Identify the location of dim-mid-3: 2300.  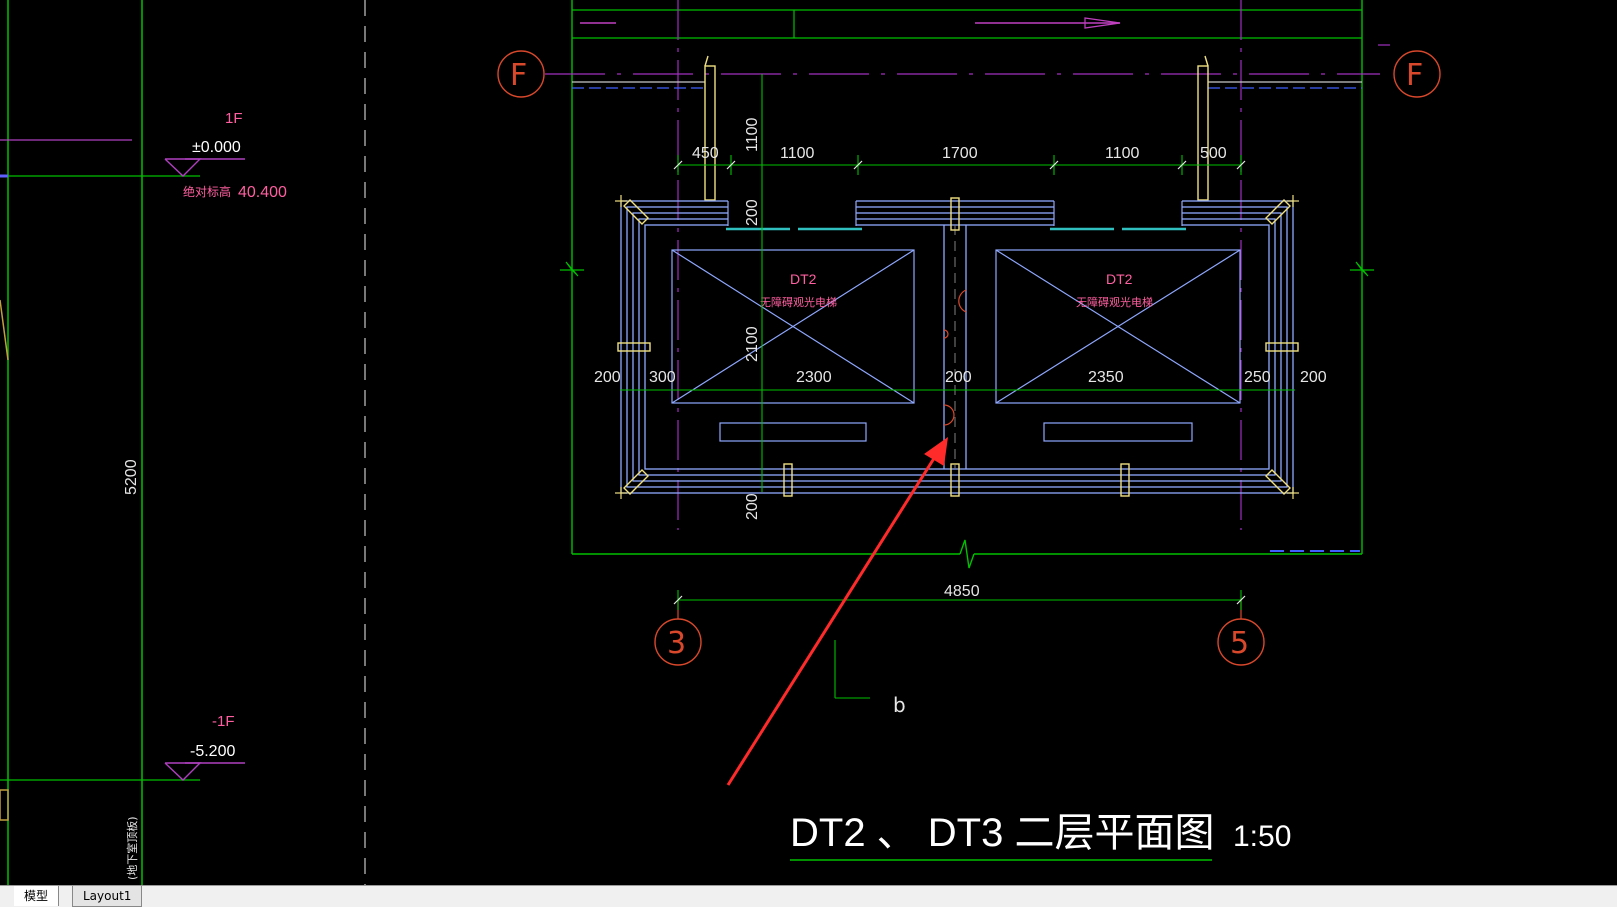
(814, 377).